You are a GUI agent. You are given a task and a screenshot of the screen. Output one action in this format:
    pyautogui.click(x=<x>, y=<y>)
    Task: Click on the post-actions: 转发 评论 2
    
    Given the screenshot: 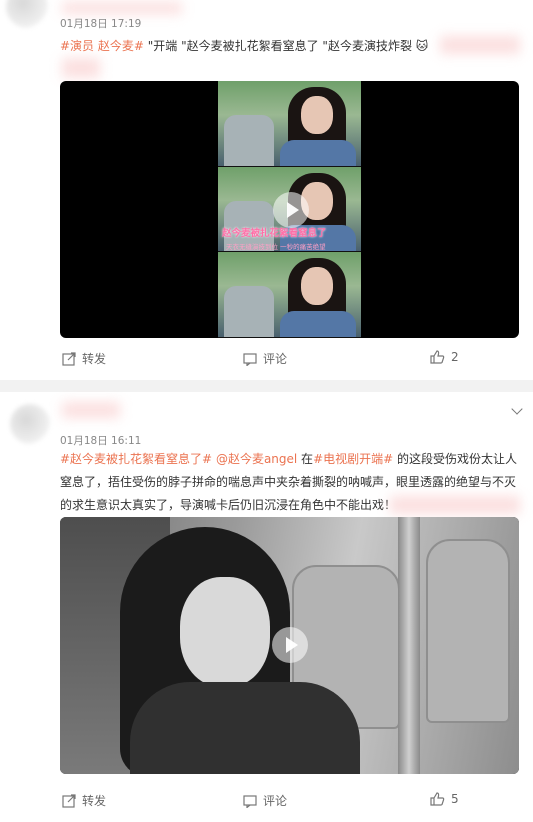 What is the action you would take?
    pyautogui.click(x=266, y=365)
    